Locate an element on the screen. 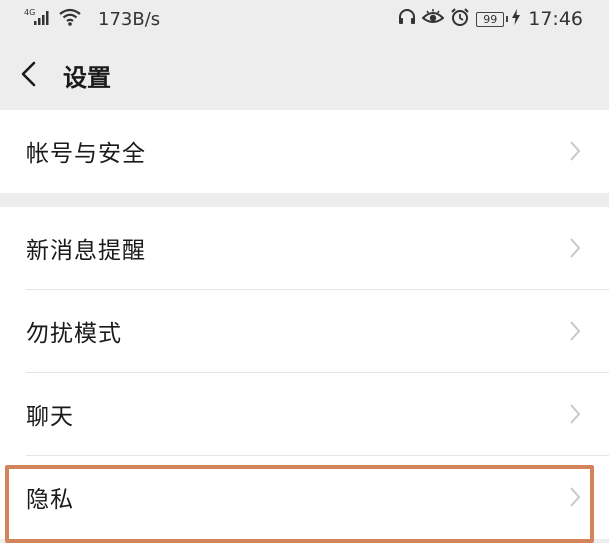  eye-comfort-icon is located at coordinates (433, 19).